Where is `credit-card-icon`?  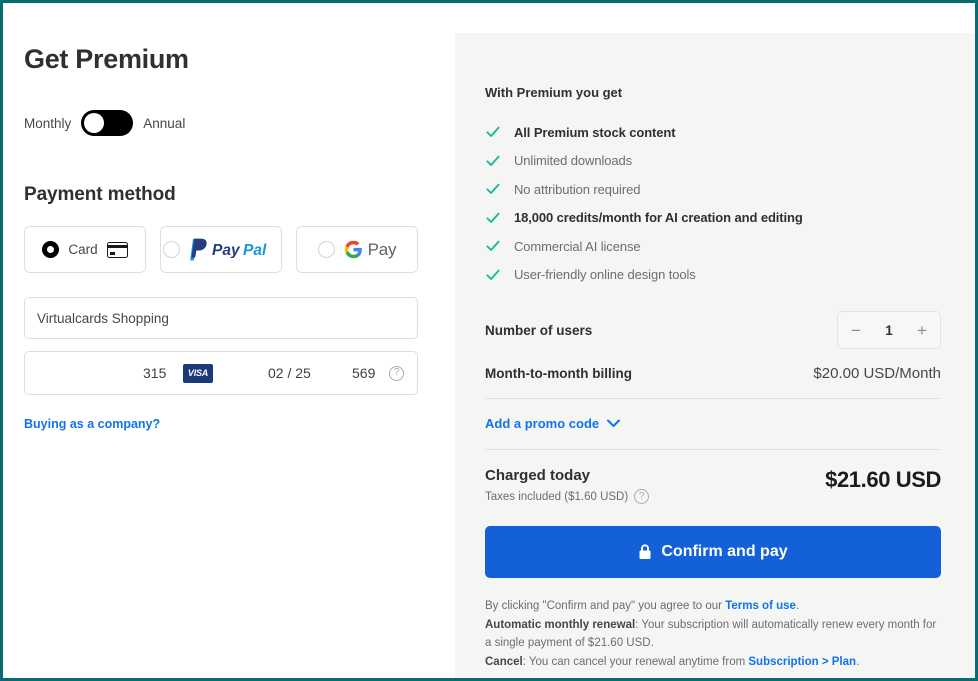 credit-card-icon is located at coordinates (117, 249).